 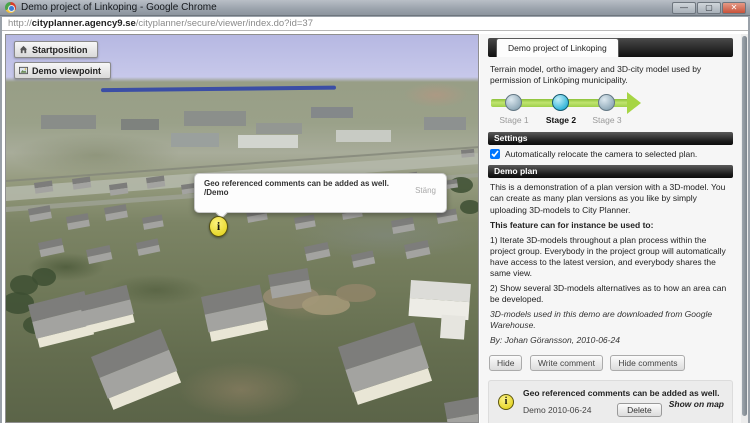 What do you see at coordinates (610, 172) in the screenshot?
I see `demo-plan-header: Demo plan` at bounding box center [610, 172].